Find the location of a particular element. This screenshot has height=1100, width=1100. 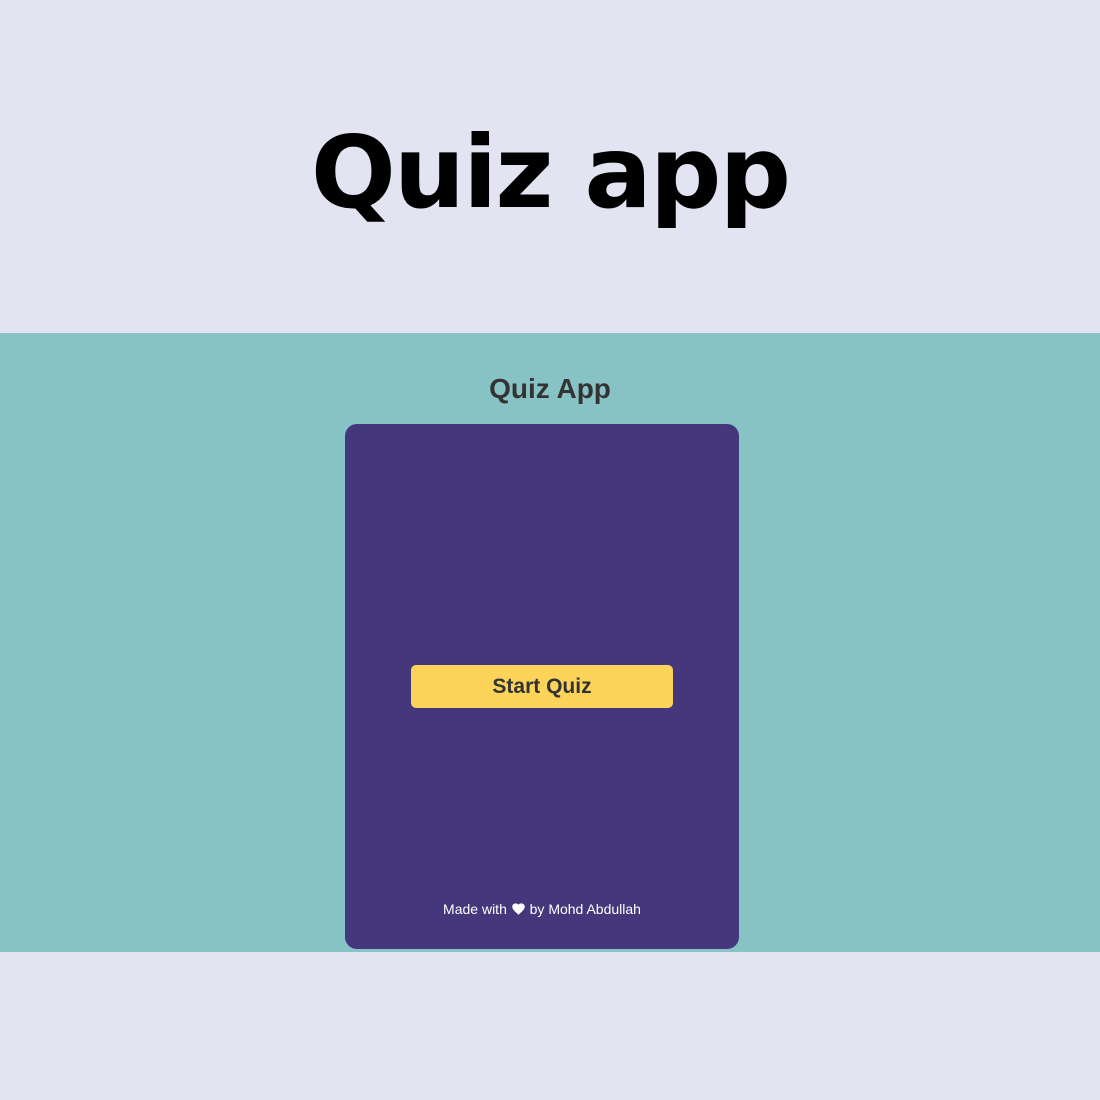

app-heading: Quiz App is located at coordinates (550, 388).